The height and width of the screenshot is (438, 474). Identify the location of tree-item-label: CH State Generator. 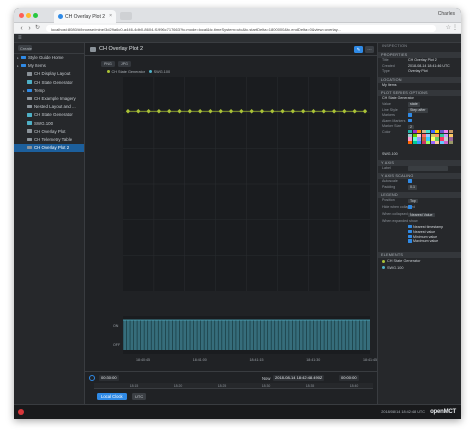
(53, 82).